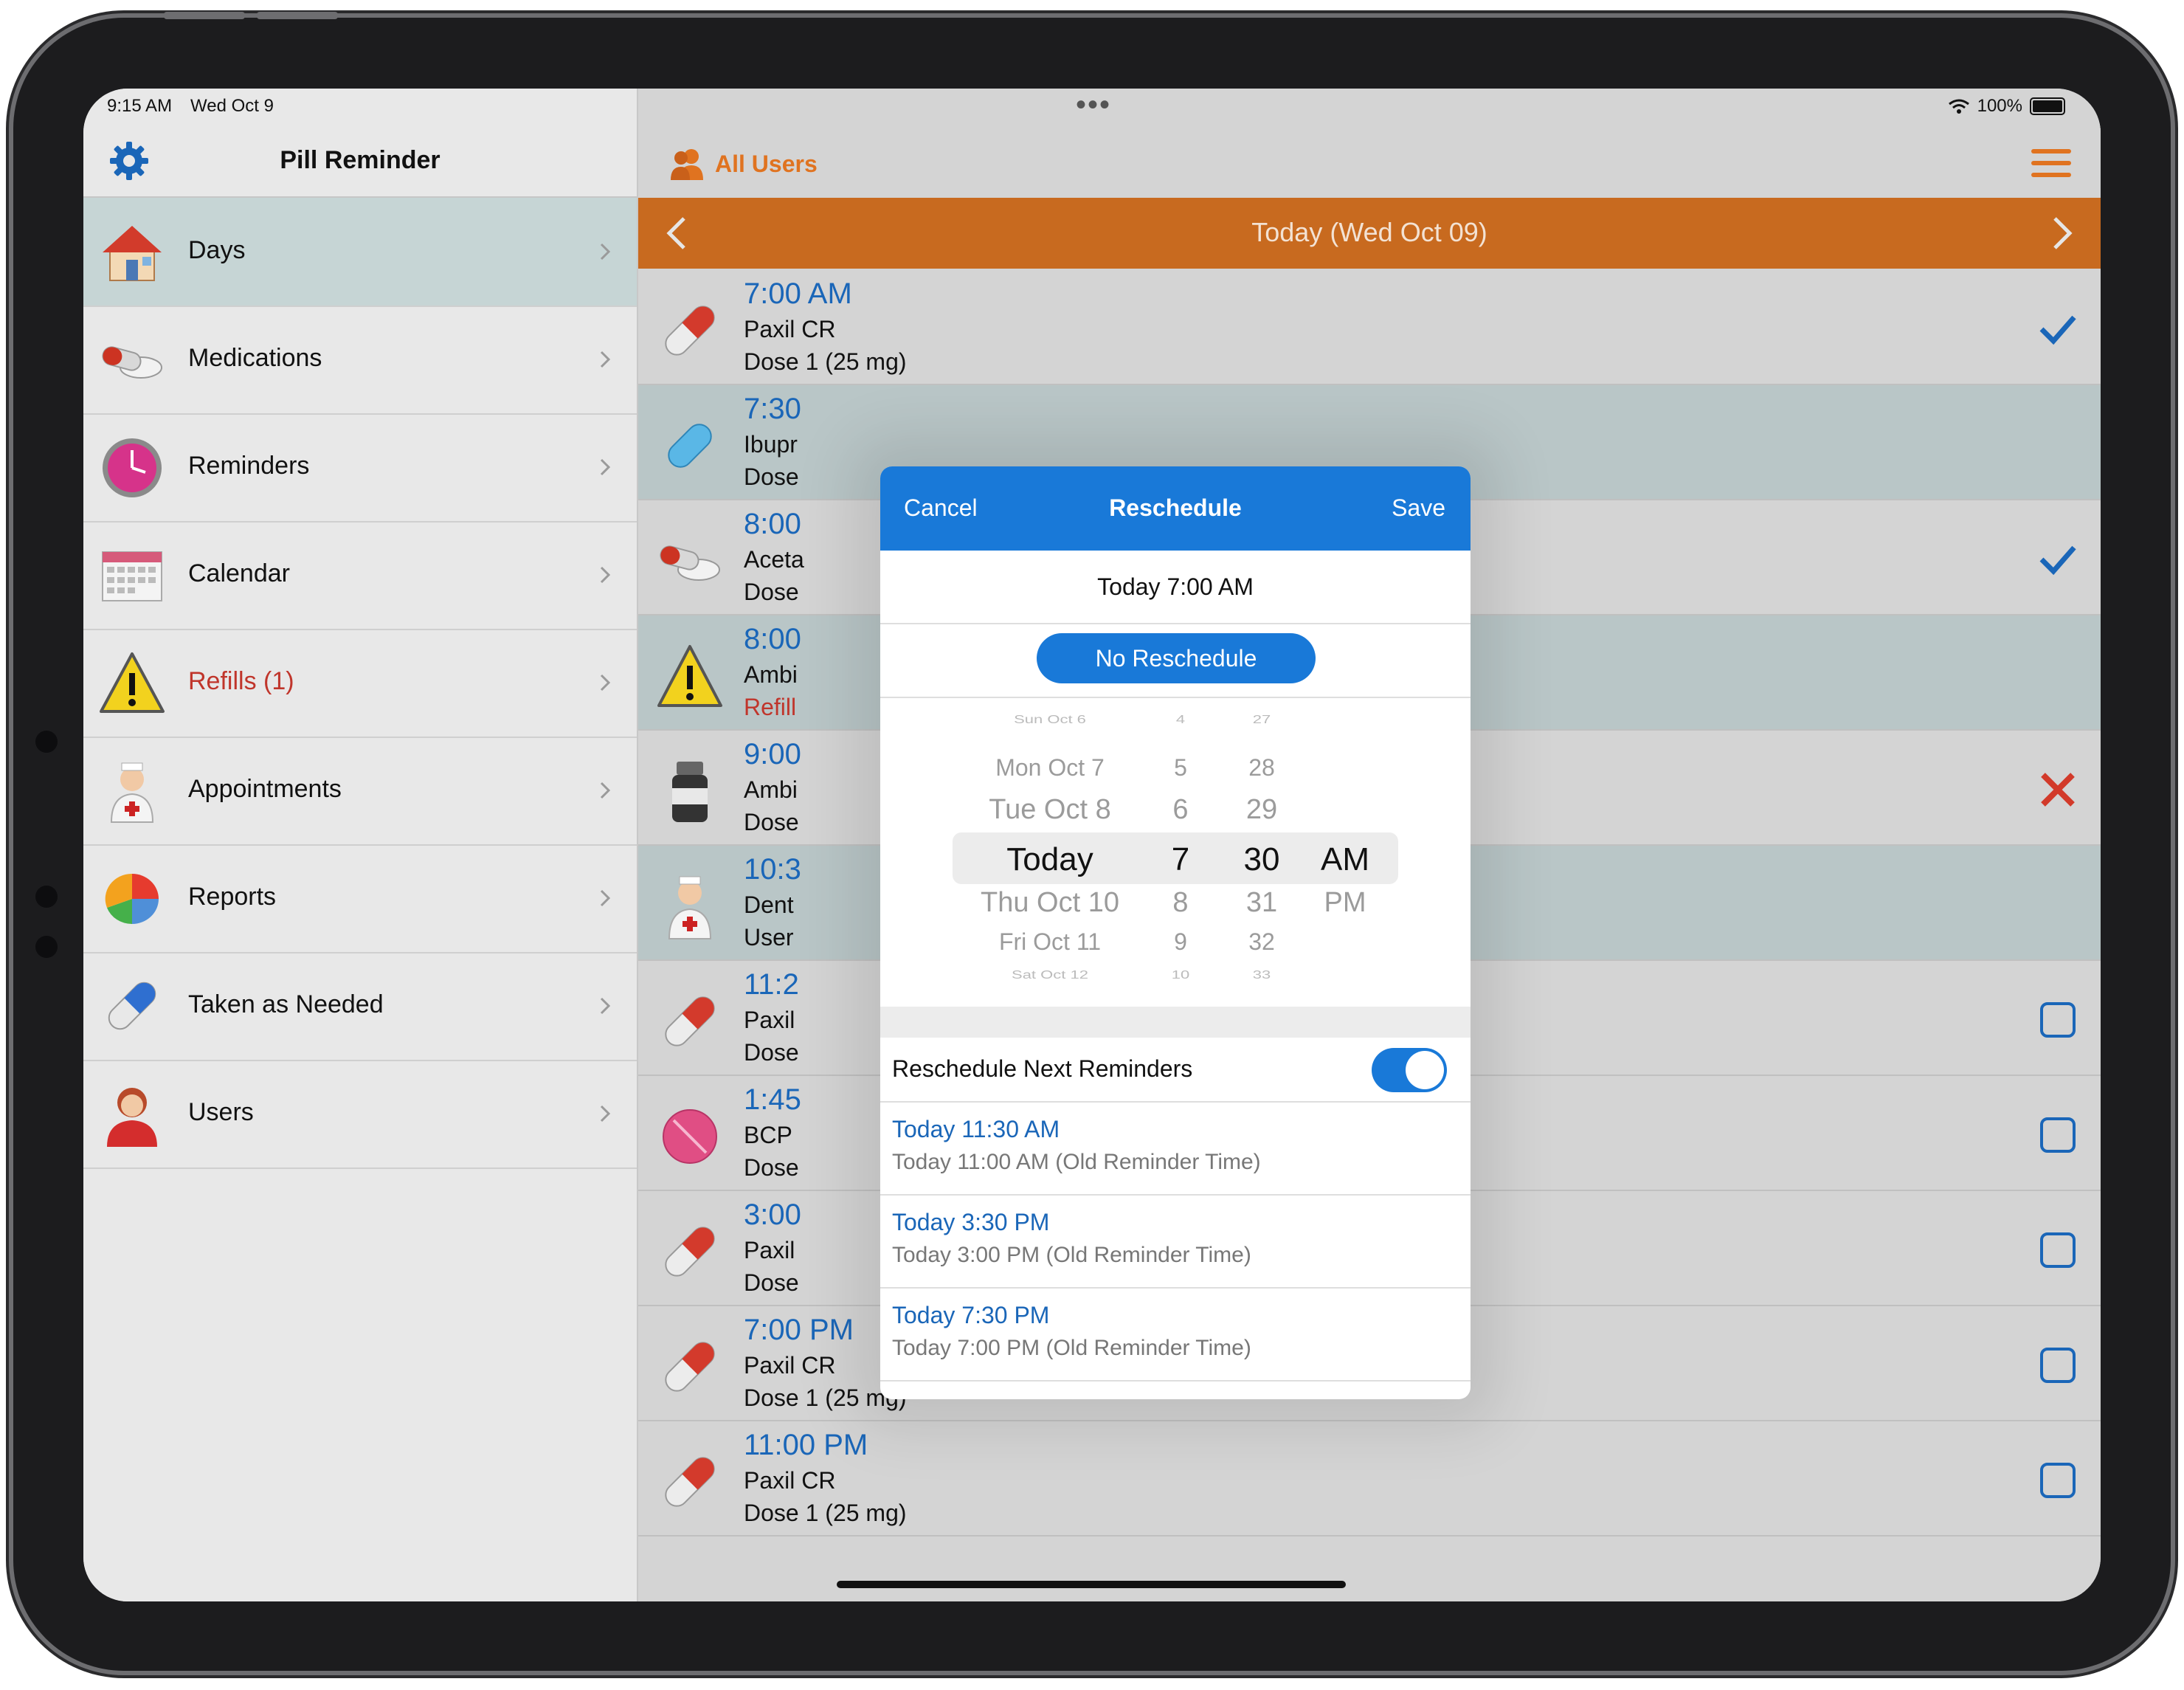  Describe the element at coordinates (360, 361) in the screenshot. I see `sidebar-item-medications: Medications` at that location.